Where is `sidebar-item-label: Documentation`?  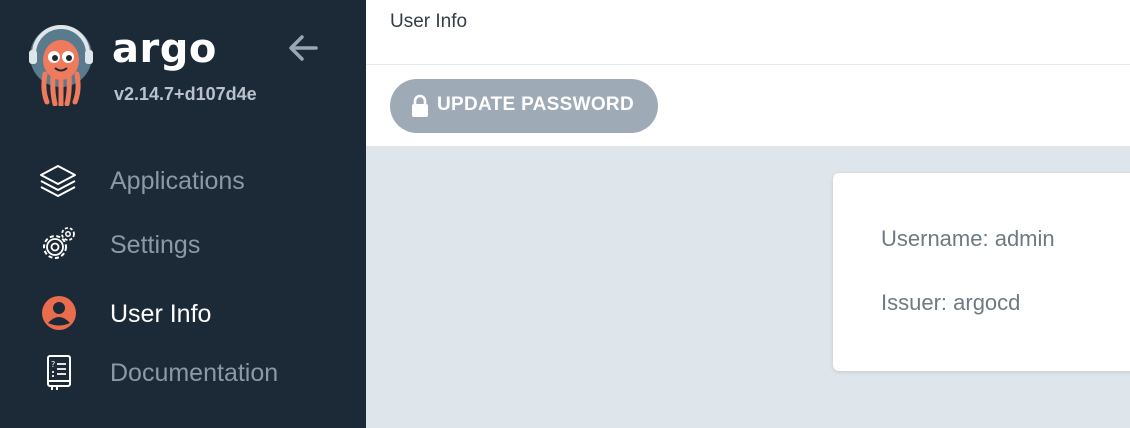 sidebar-item-label: Documentation is located at coordinates (194, 373).